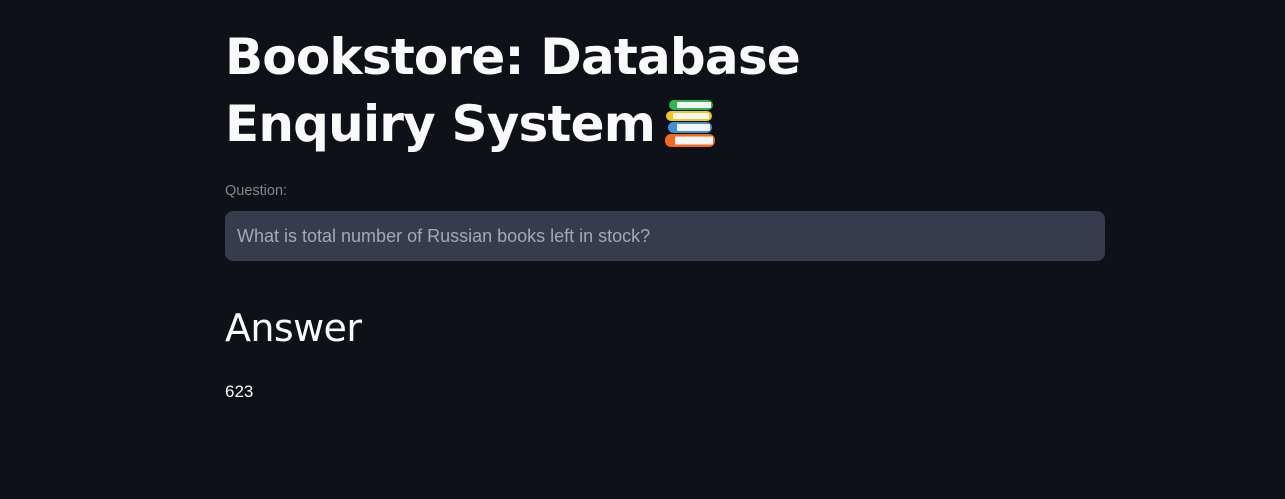 The width and height of the screenshot is (1285, 499). What do you see at coordinates (293, 328) in the screenshot?
I see `answer-heading: Answer` at bounding box center [293, 328].